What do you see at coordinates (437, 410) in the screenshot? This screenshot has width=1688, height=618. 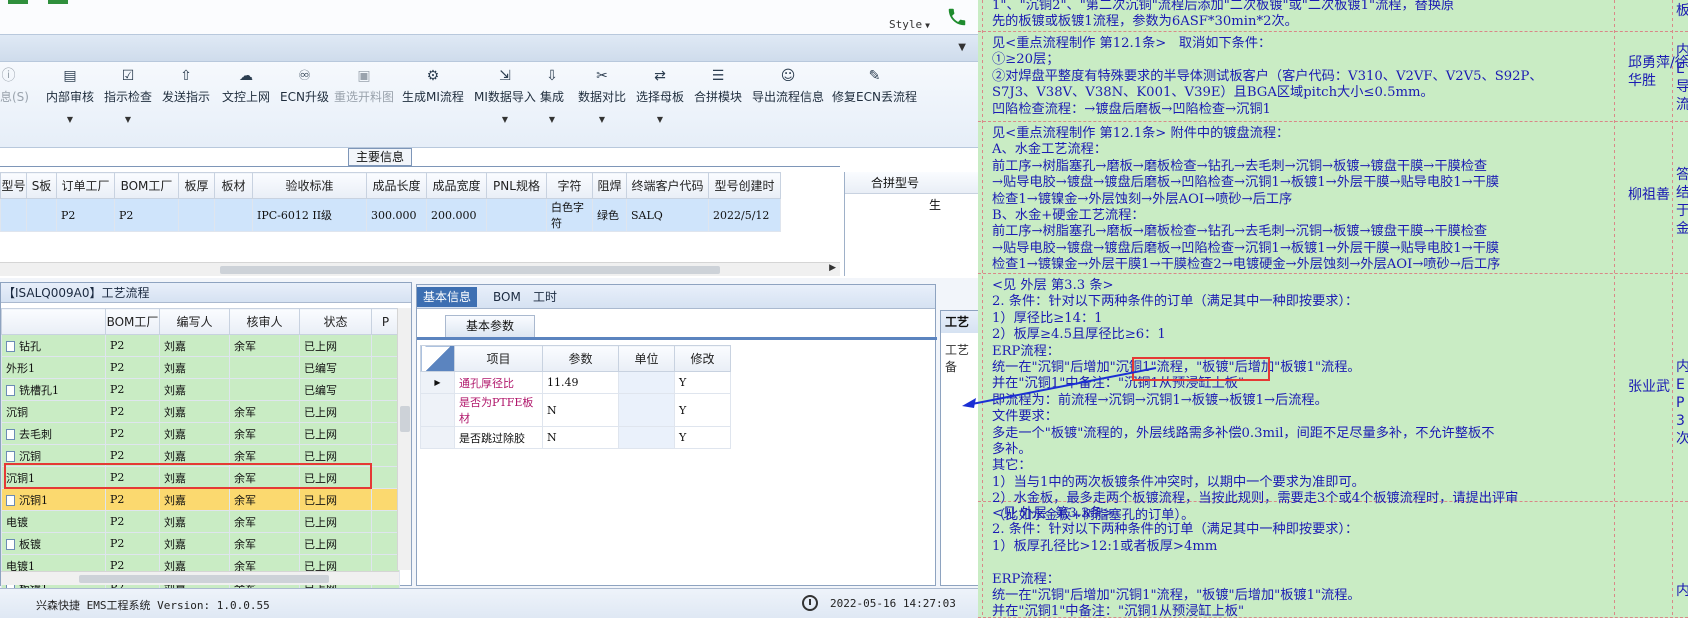 I see `row-header` at bounding box center [437, 410].